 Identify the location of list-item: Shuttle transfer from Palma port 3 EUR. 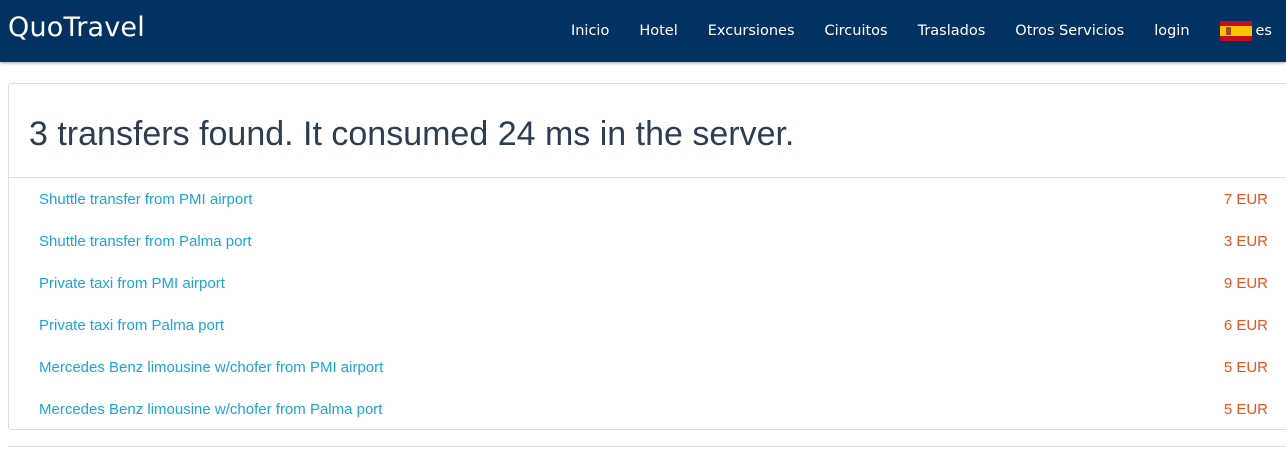
(647, 241).